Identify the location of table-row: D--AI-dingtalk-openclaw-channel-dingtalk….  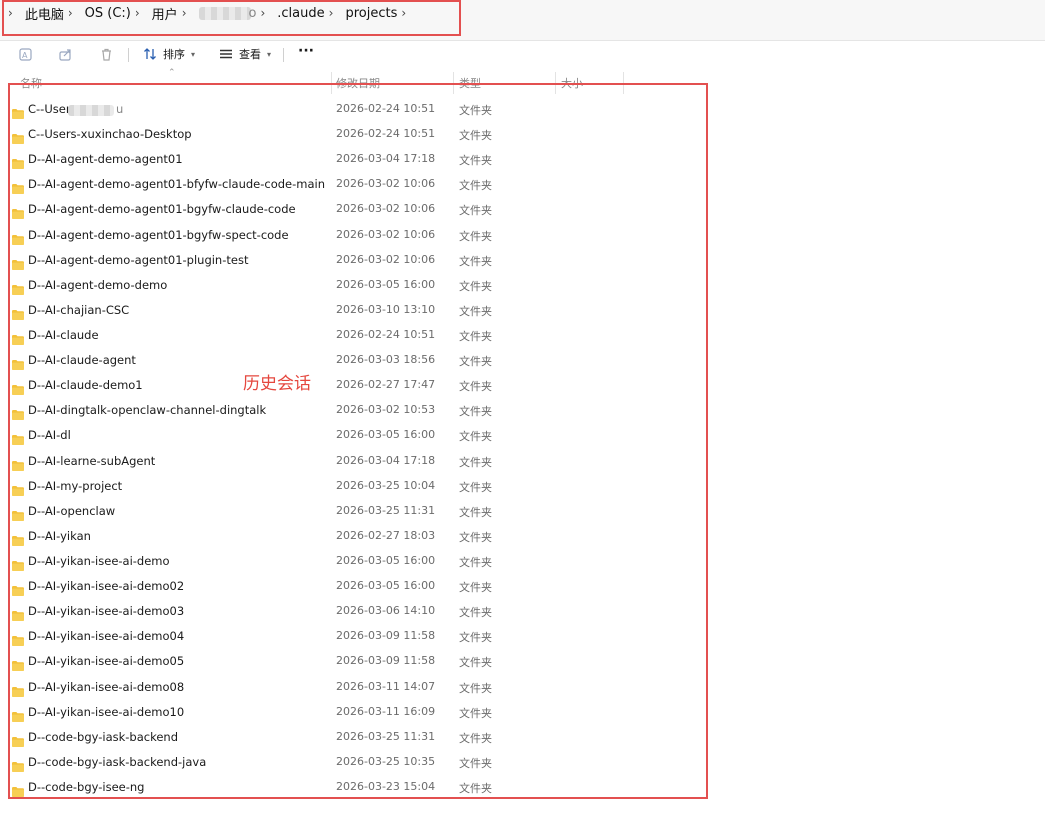
(360, 411).